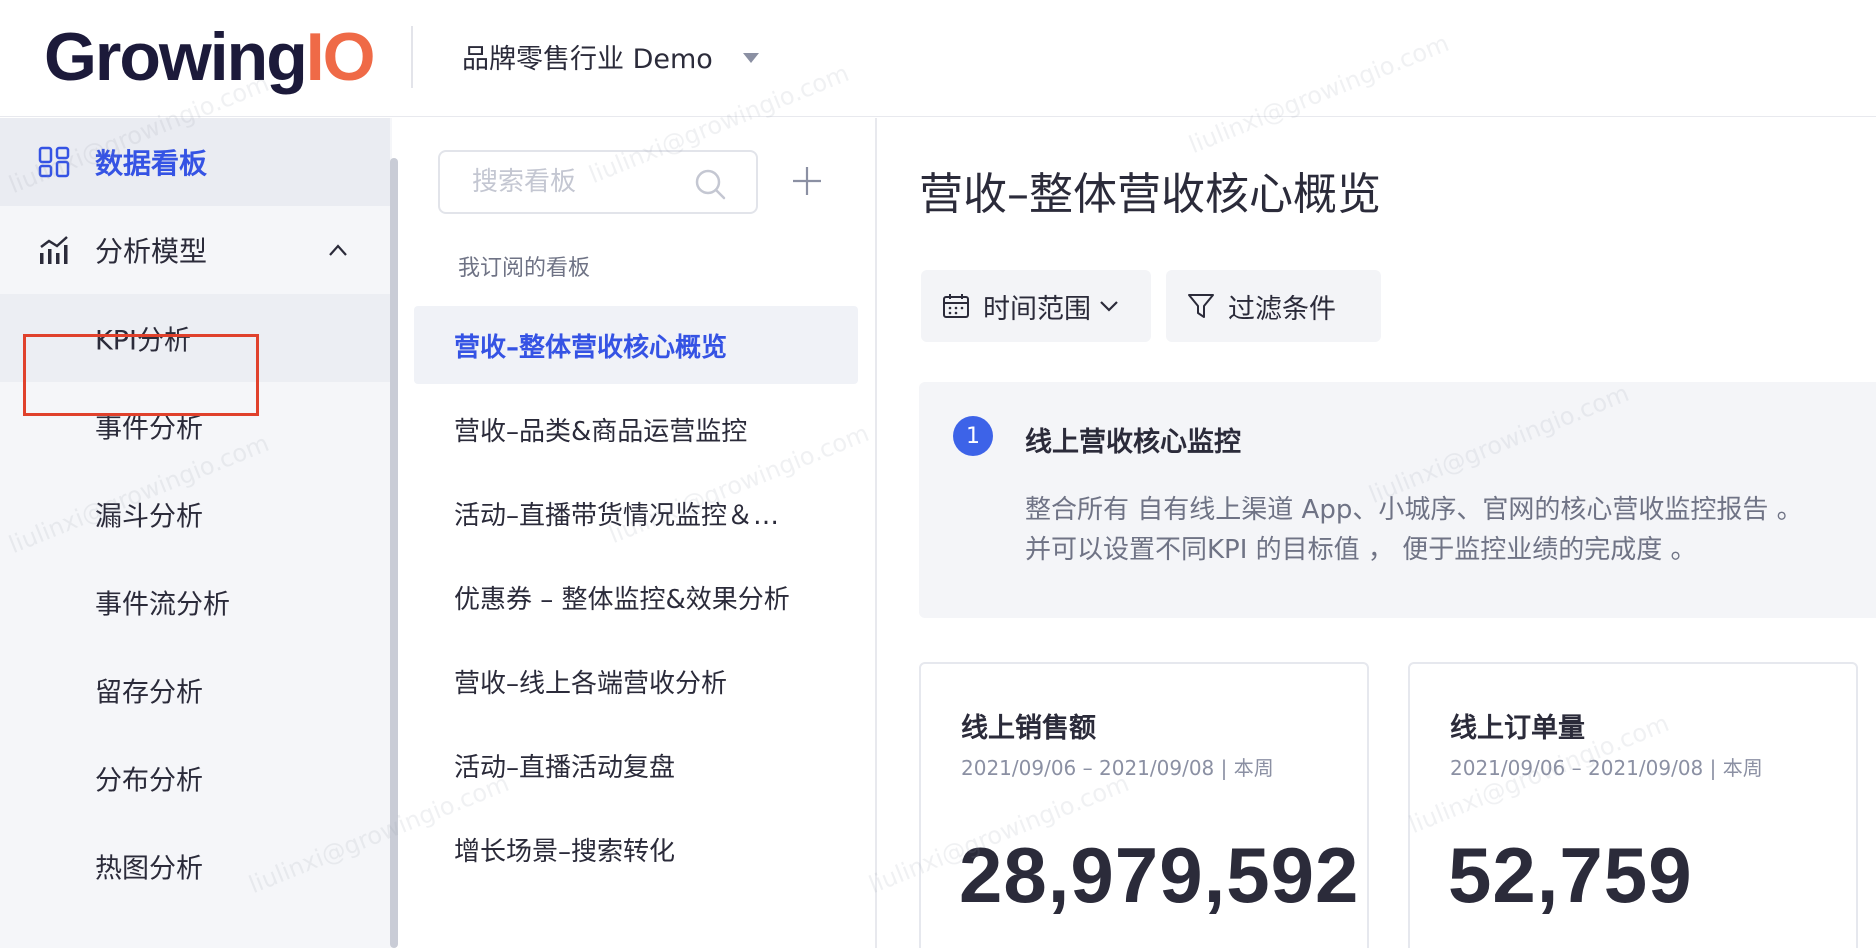 Image resolution: width=1876 pixels, height=948 pixels. I want to click on project-selector: 品牌零售行业 Demo, so click(610, 56).